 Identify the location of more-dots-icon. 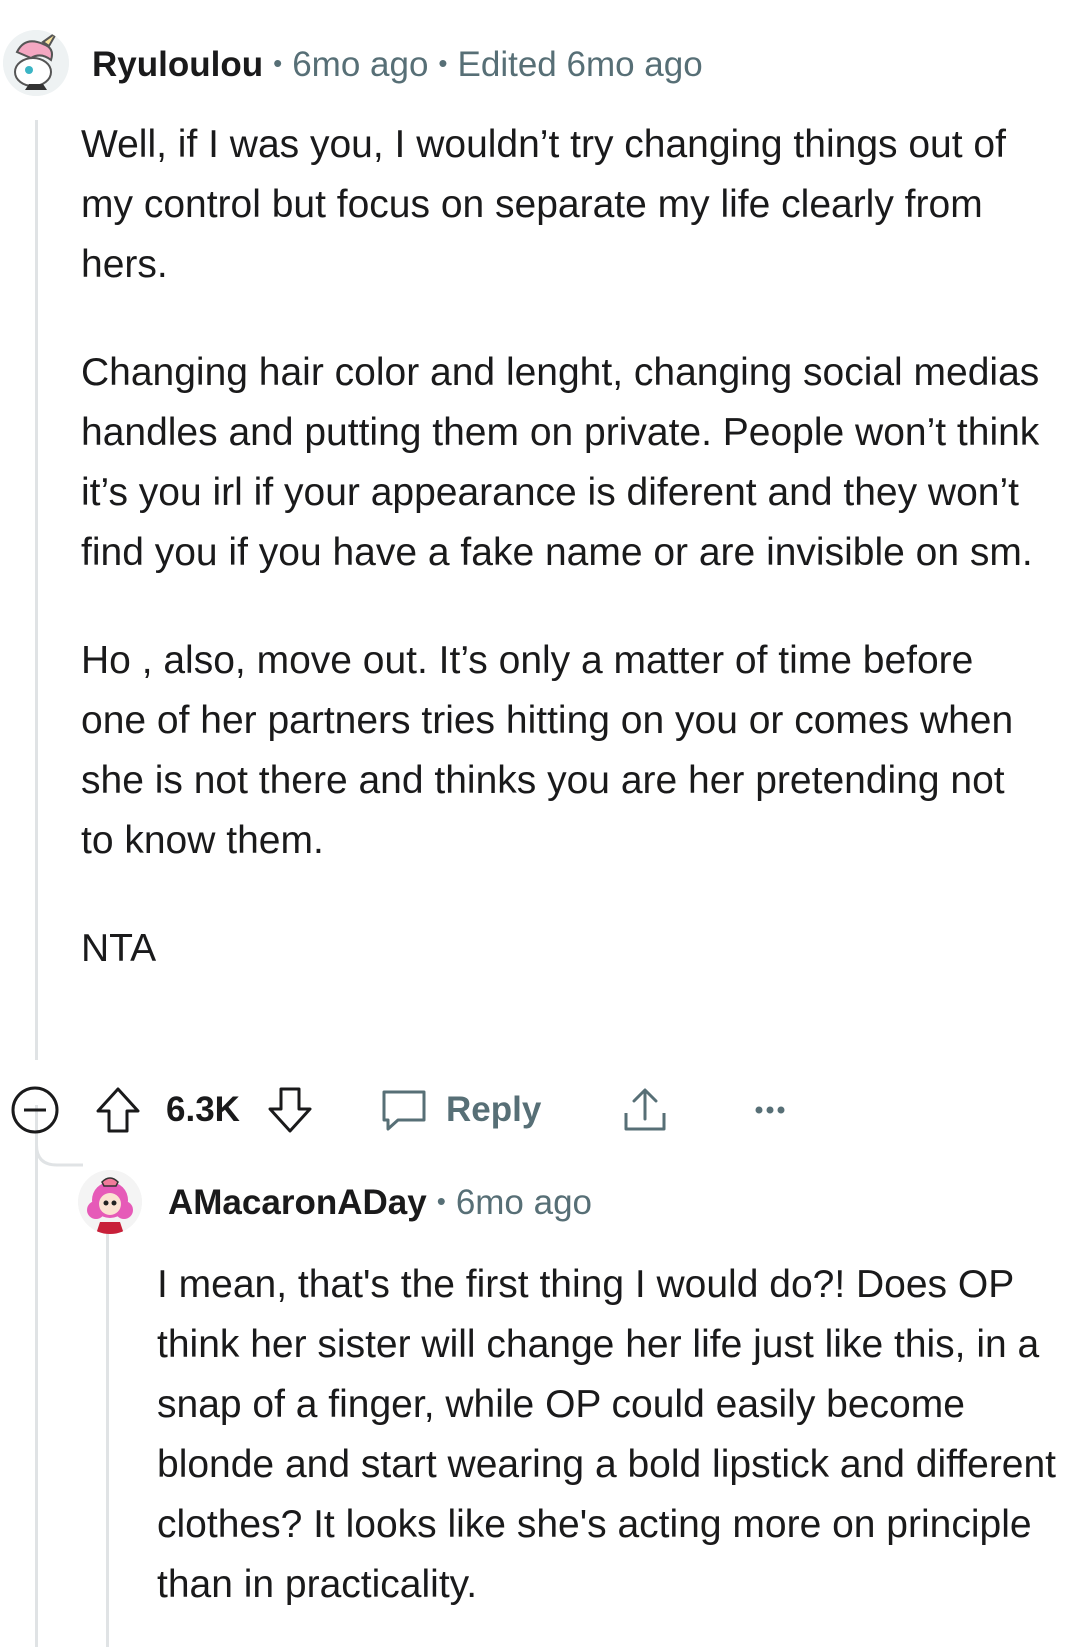
(770, 1110).